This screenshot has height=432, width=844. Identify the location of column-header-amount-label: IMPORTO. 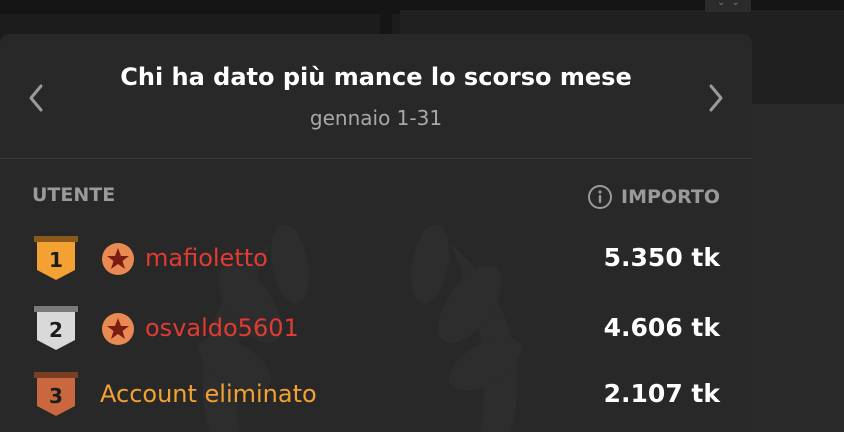
(670, 197).